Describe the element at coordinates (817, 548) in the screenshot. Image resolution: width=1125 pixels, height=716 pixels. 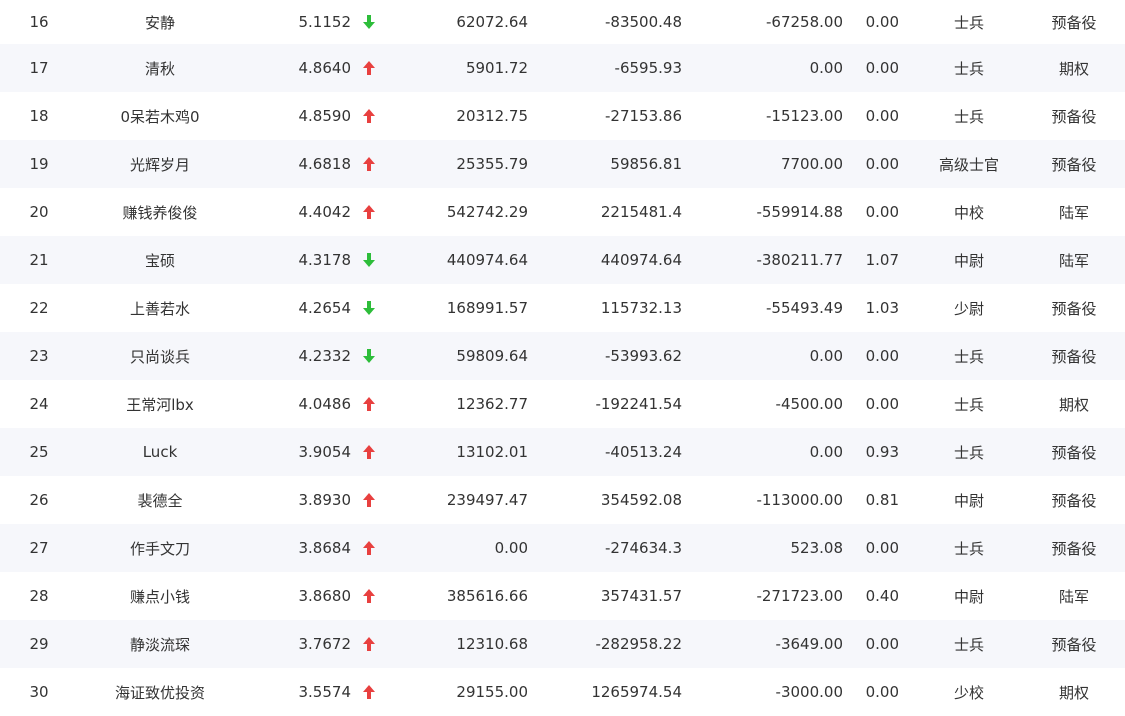
I see `value-3-cell: 523.08` at that location.